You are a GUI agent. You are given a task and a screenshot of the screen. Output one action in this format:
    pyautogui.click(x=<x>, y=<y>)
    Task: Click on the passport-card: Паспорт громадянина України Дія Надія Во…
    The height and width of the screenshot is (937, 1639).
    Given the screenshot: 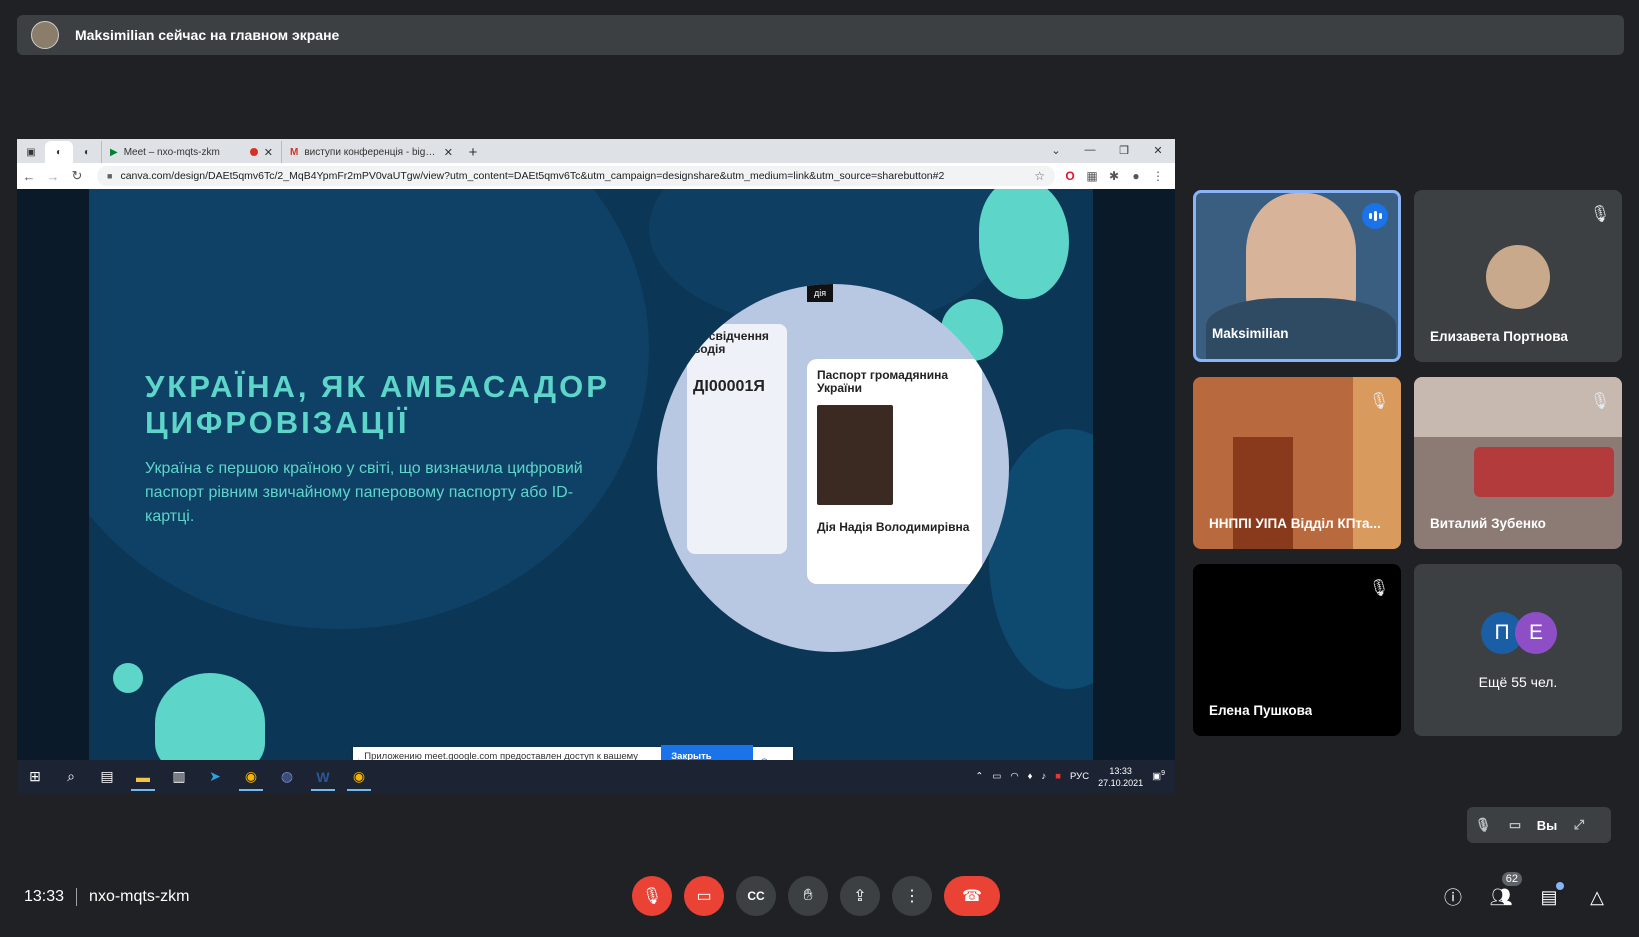 What is the action you would take?
    pyautogui.click(x=894, y=471)
    